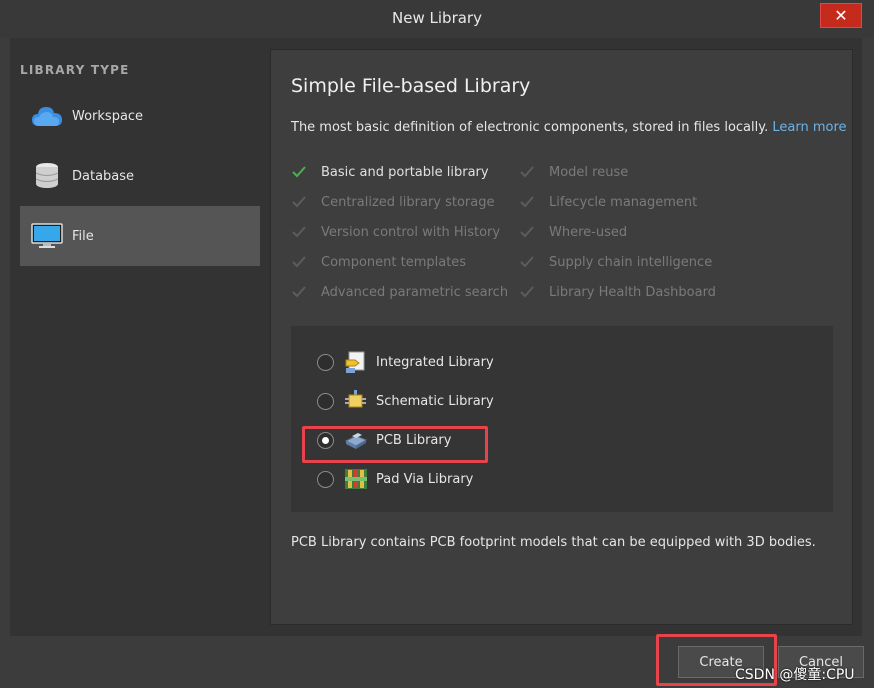 Image resolution: width=874 pixels, height=688 pixels. I want to click on option-integrated-library: Integrated Library, so click(405, 362).